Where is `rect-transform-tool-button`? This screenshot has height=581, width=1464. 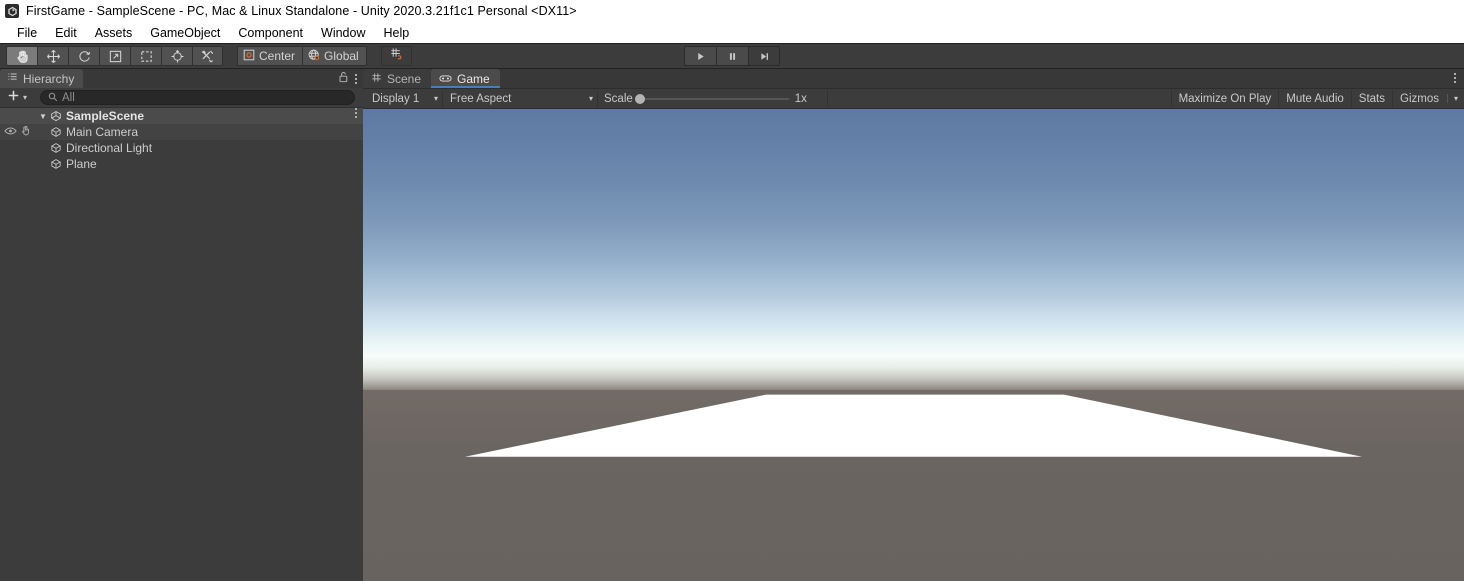 rect-transform-tool-button is located at coordinates (145, 56).